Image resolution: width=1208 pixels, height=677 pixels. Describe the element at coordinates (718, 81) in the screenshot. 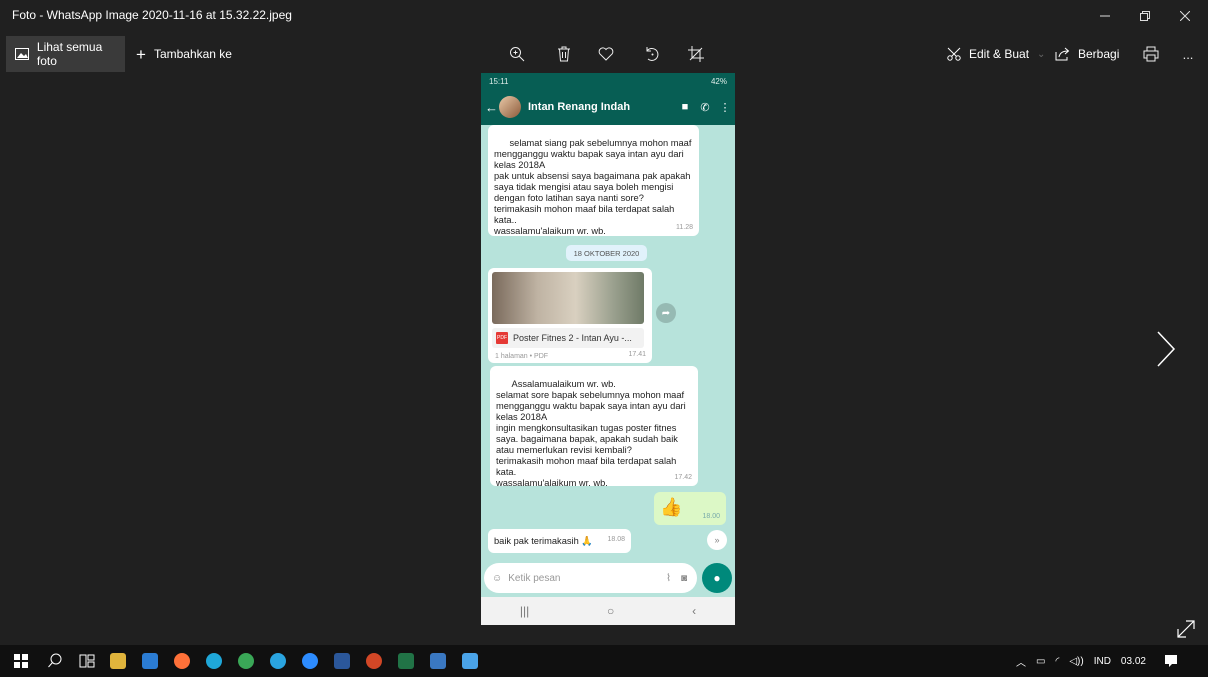

I see `phone-battery-level: 42%` at that location.